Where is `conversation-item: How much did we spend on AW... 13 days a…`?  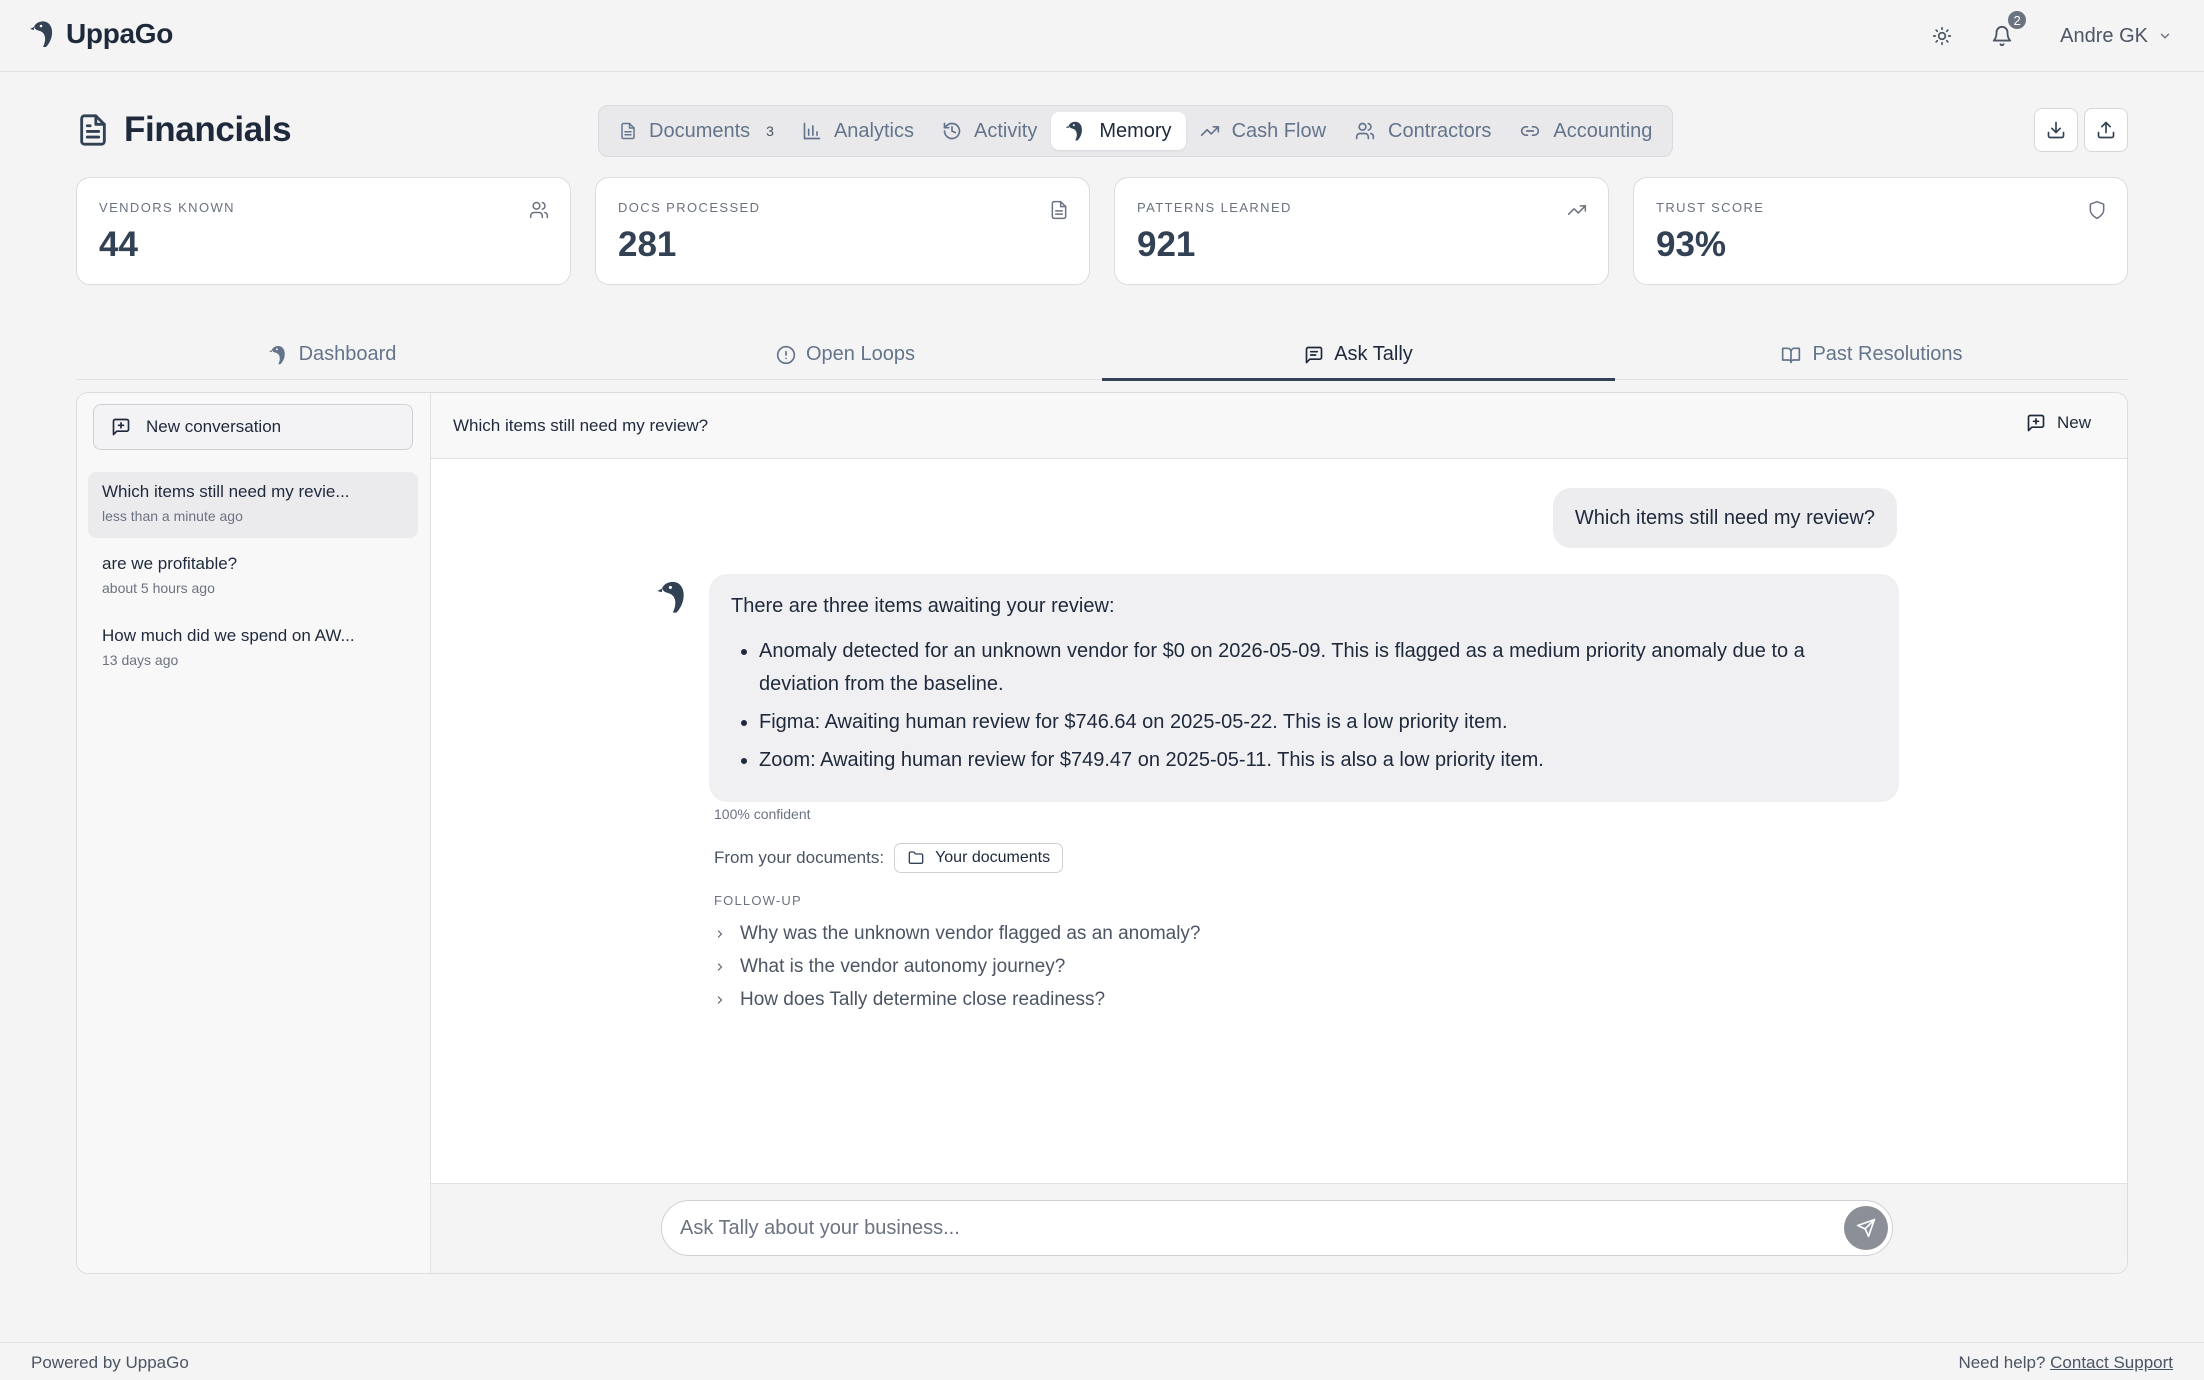 conversation-item: How much did we spend on AW... 13 days a… is located at coordinates (253, 649).